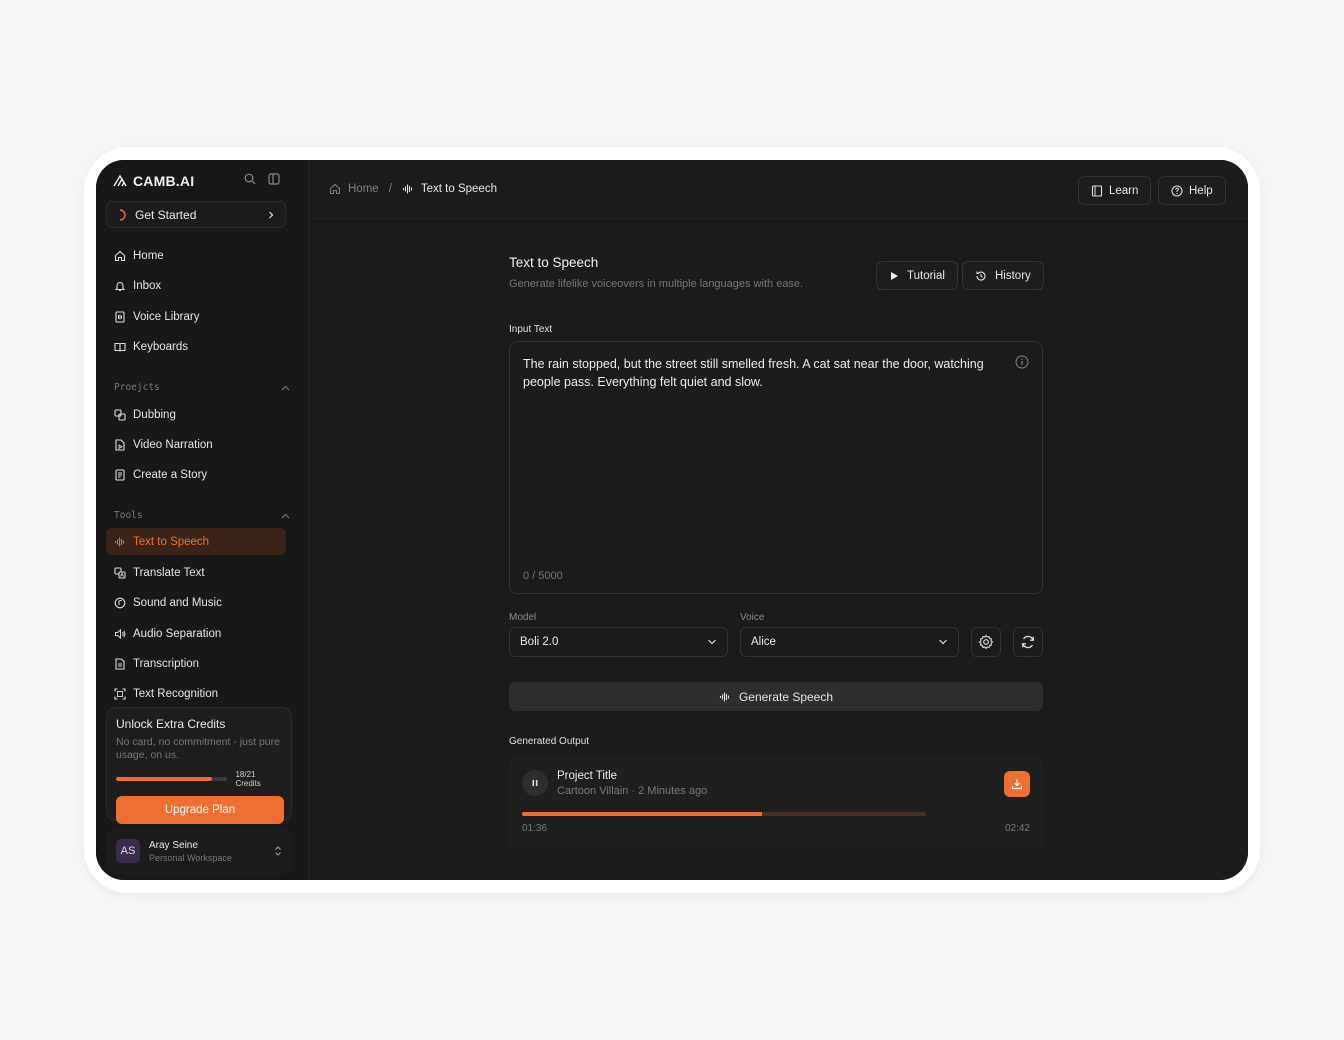 The width and height of the screenshot is (1344, 1040). Describe the element at coordinates (196, 285) in the screenshot. I see `sidebar-item-inbox: Inbox` at that location.